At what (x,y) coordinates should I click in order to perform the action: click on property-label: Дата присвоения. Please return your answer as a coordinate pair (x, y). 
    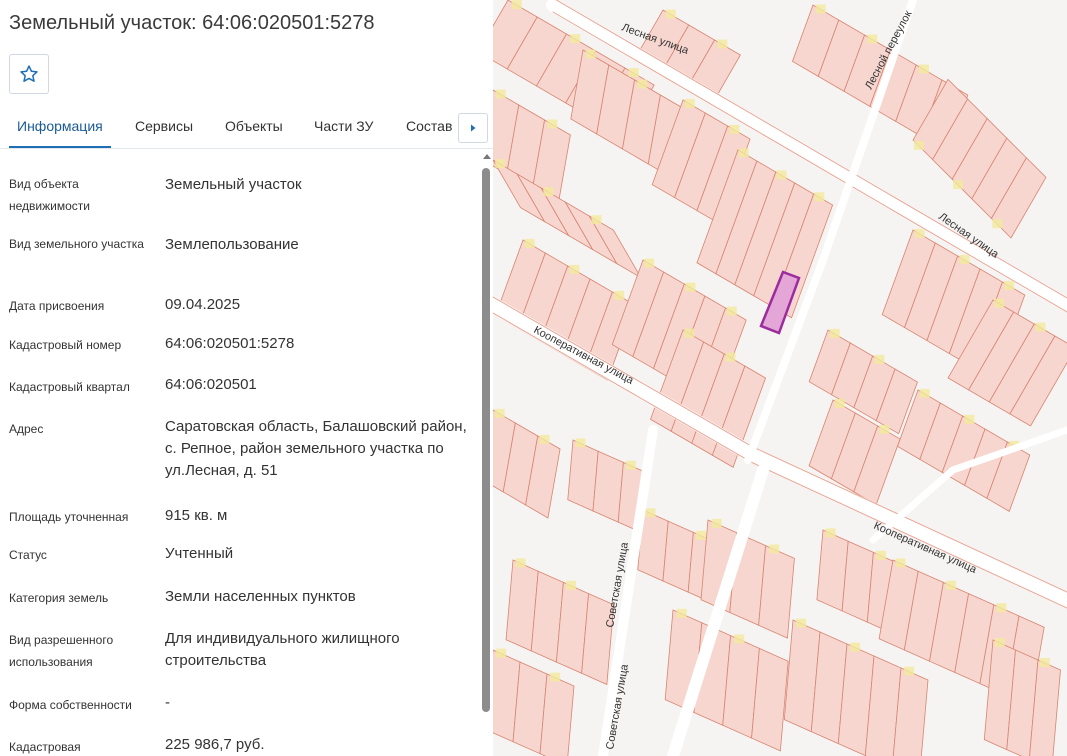
    Looking at the image, I should click on (57, 306).